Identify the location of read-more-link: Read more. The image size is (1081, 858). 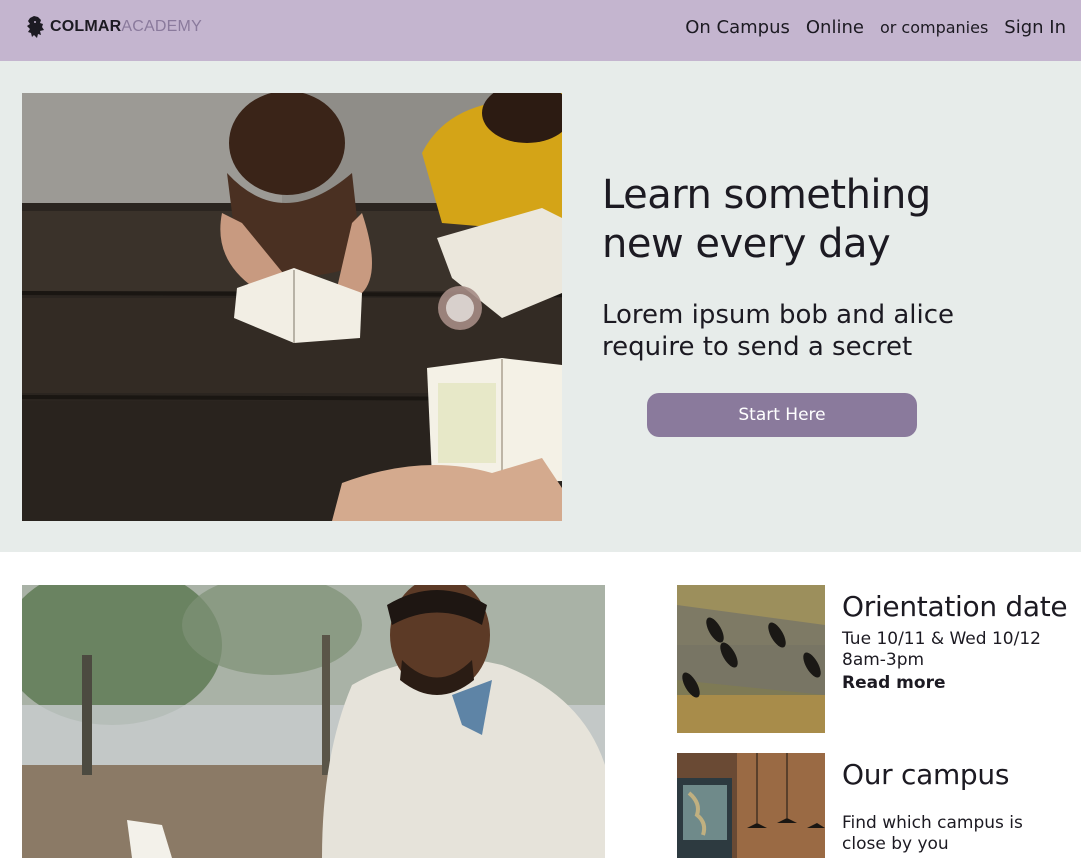
(957, 683).